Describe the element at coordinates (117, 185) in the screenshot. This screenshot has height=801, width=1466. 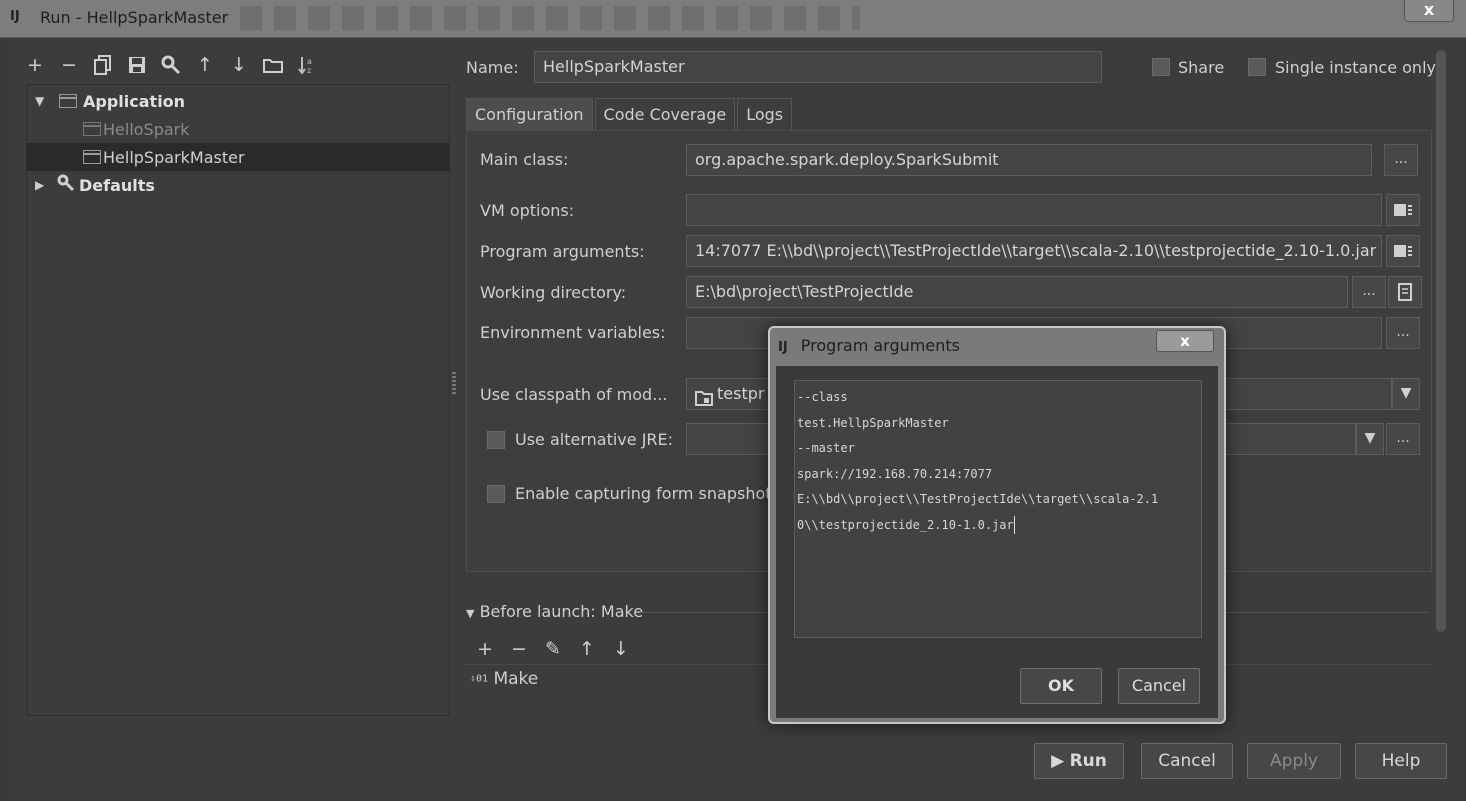
I see `tree-item-label: Defaults` at that location.